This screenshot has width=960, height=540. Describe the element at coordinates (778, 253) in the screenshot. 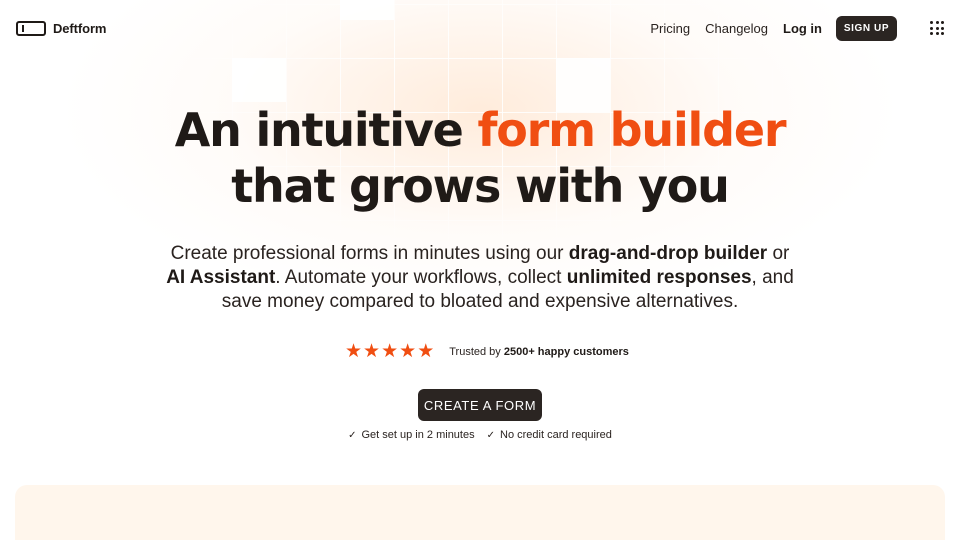

I see `sub-text: or` at that location.